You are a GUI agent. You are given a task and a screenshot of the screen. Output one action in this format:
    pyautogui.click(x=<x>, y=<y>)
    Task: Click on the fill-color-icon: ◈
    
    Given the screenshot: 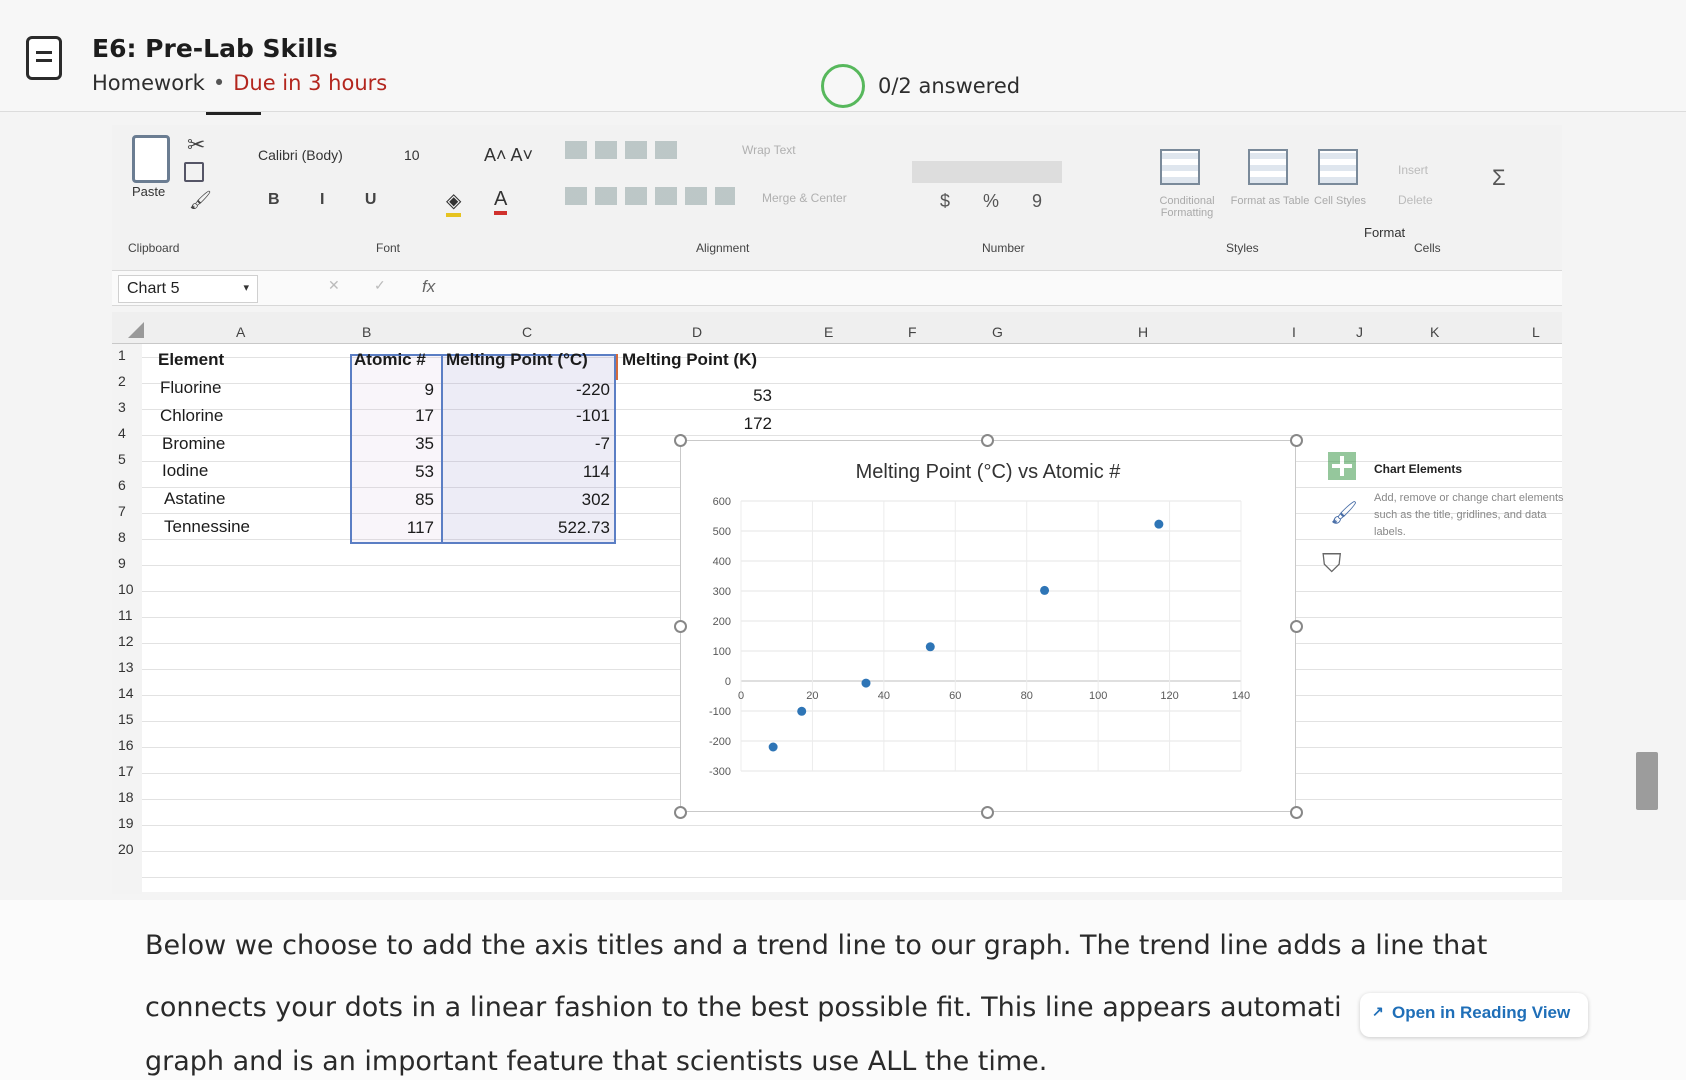 What is the action you would take?
    pyautogui.click(x=454, y=202)
    